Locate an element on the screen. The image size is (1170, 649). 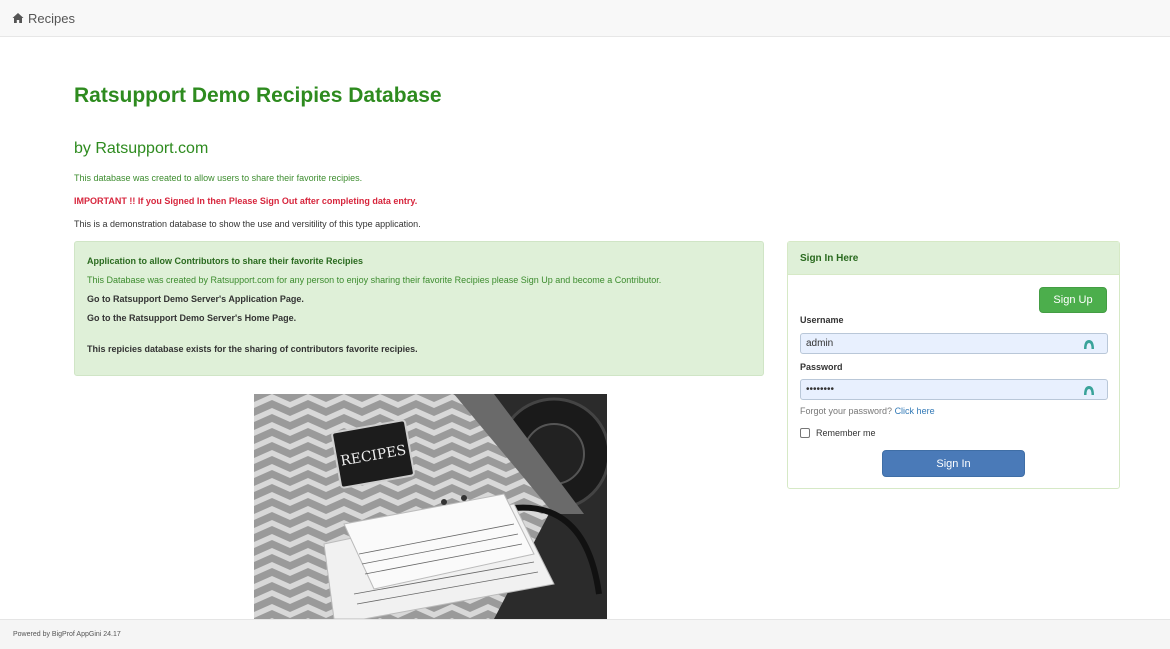
brand-label: Recipes is located at coordinates (51, 18).